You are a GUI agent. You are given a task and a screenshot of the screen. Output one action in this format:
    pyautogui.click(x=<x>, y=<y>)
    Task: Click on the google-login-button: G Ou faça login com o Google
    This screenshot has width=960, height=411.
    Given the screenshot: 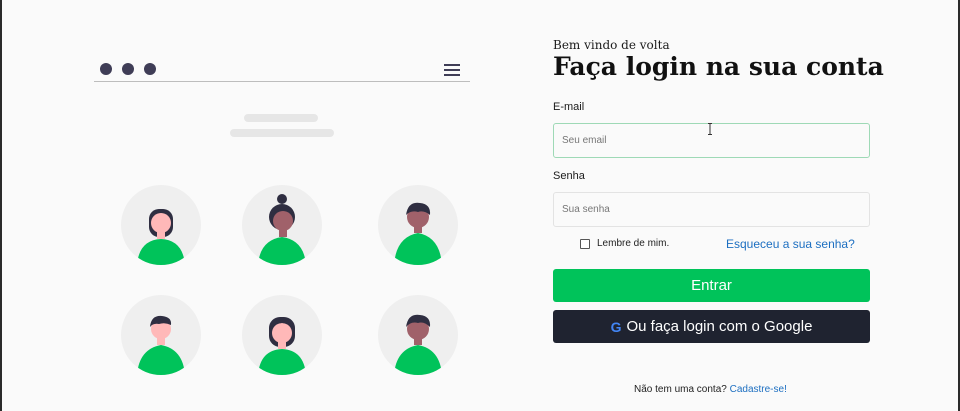 What is the action you would take?
    pyautogui.click(x=711, y=326)
    